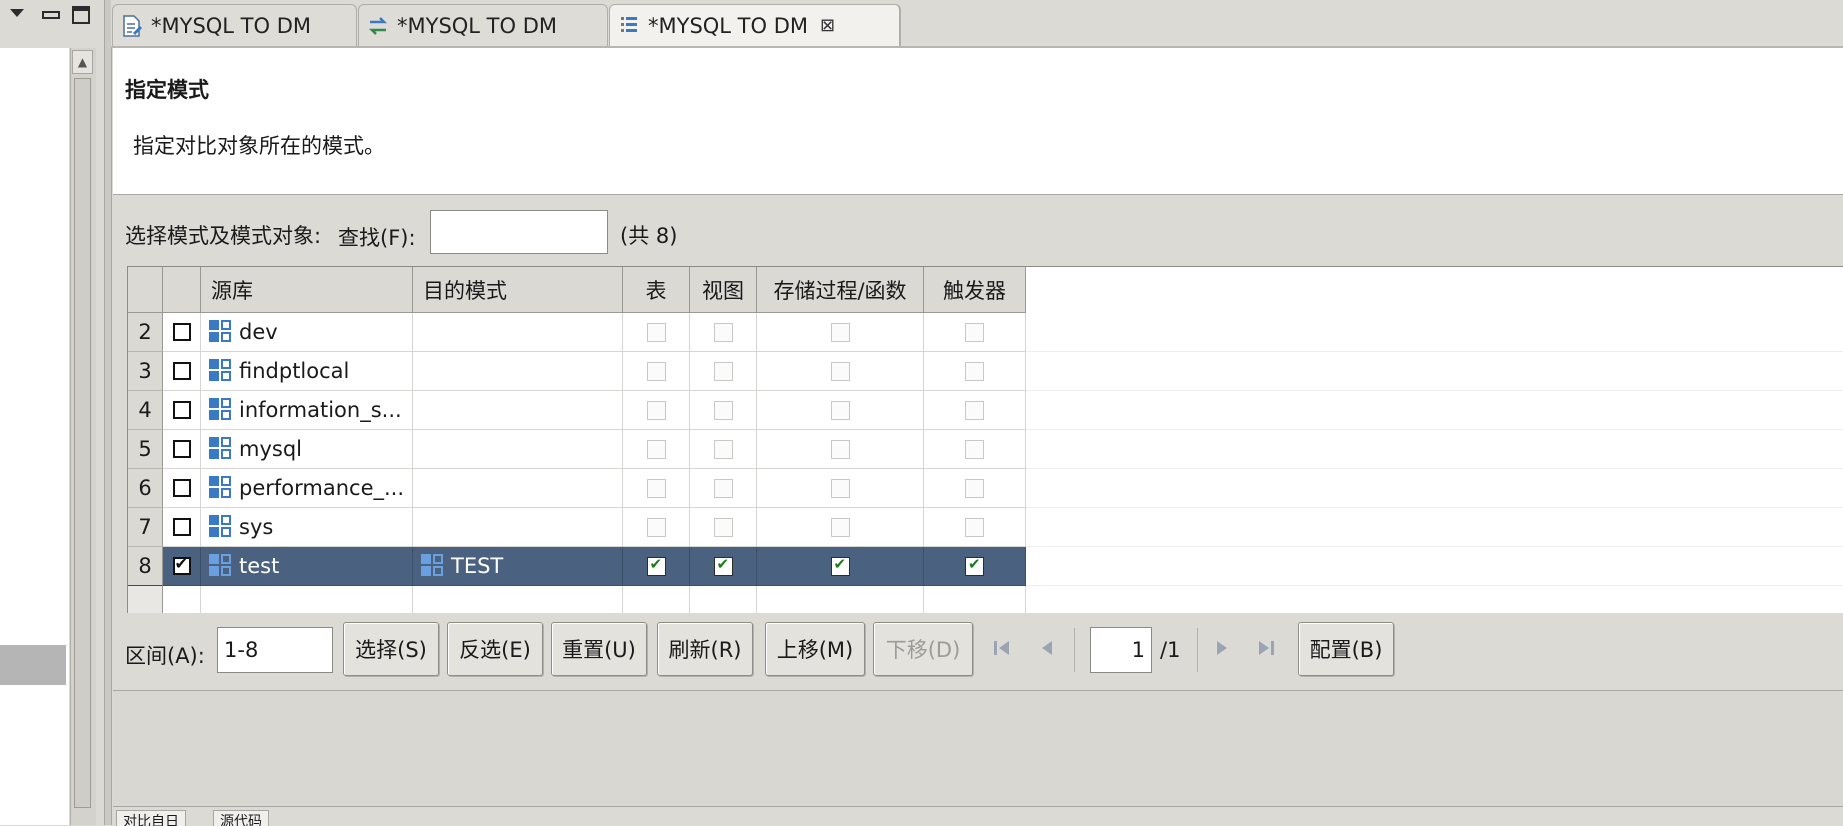 The height and width of the screenshot is (826, 1843). I want to click on header-procedures: 存储过程/函数, so click(840, 290).